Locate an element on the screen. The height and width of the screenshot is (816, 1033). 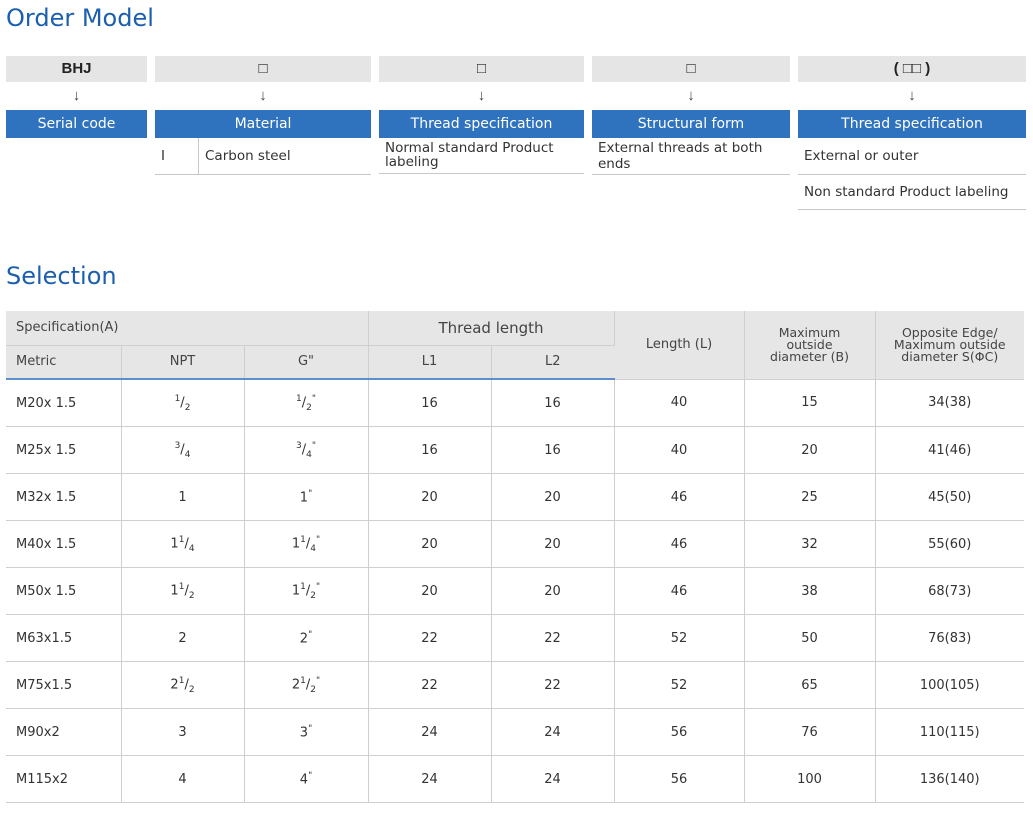
header-l2: L2 is located at coordinates (552, 362).